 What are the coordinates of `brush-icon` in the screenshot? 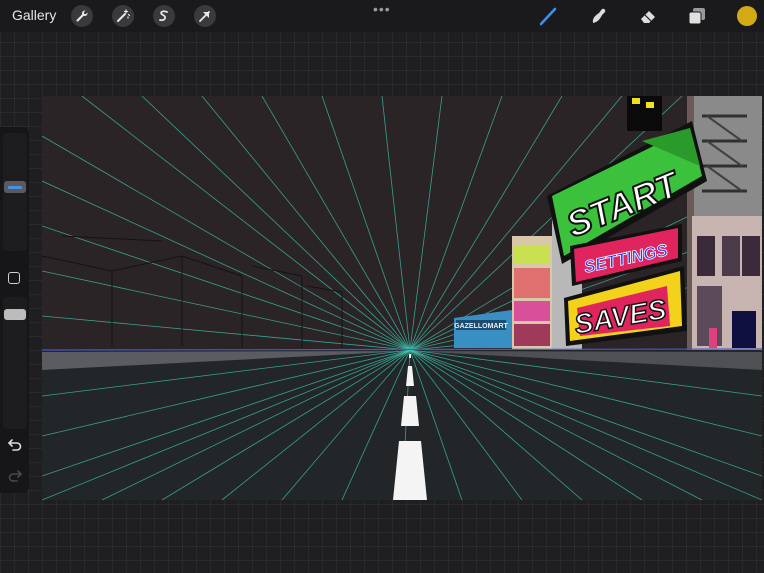 It's located at (549, 16).